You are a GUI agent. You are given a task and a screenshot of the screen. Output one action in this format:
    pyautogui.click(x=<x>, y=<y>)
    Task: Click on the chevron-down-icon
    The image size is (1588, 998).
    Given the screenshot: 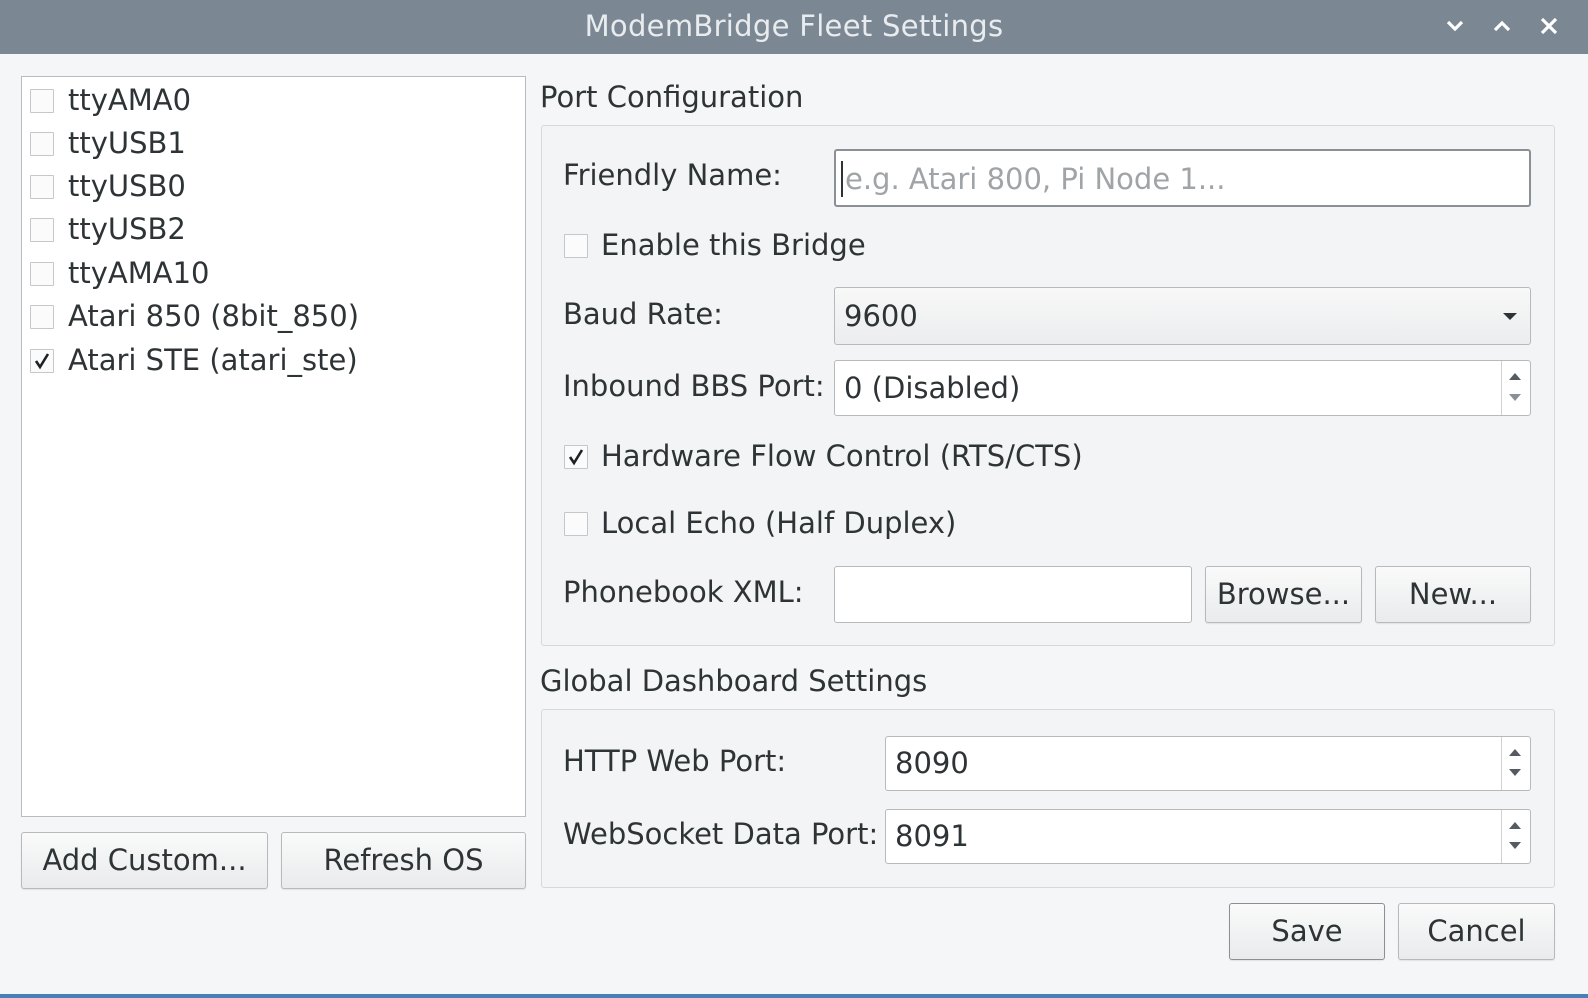 What is the action you would take?
    pyautogui.click(x=1455, y=26)
    